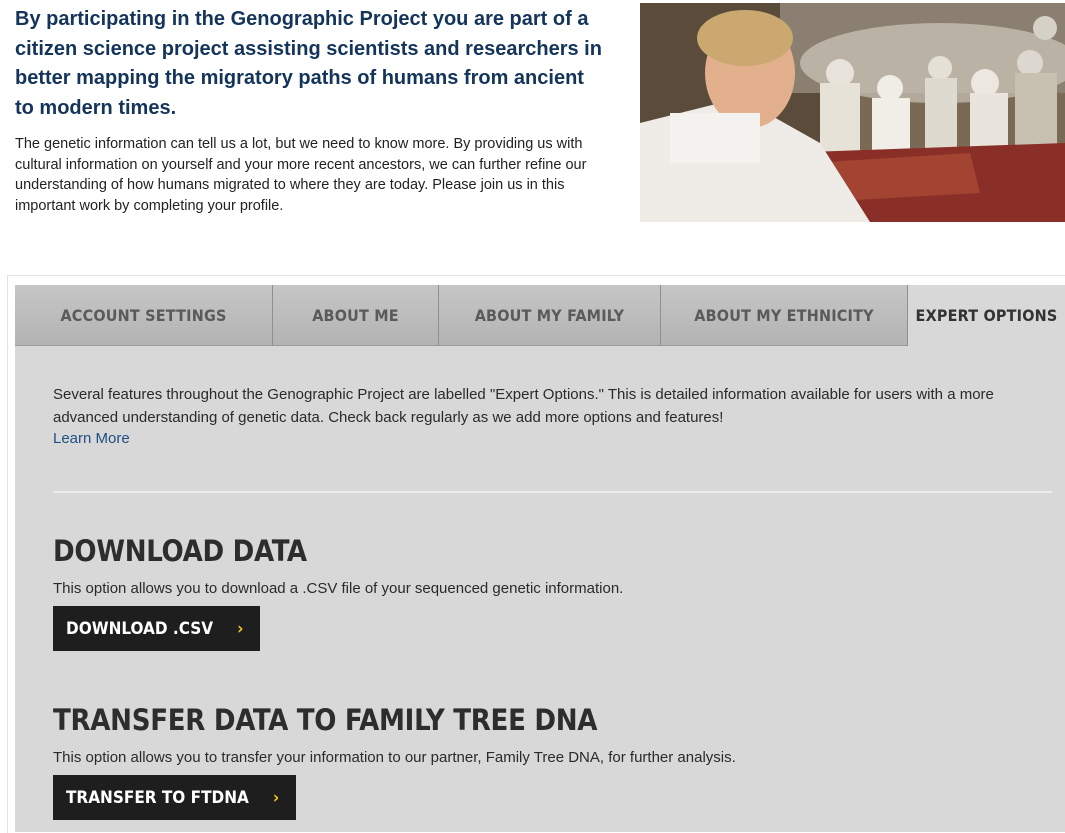  What do you see at coordinates (356, 315) in the screenshot?
I see `tab-about-me: ABOUT ME` at bounding box center [356, 315].